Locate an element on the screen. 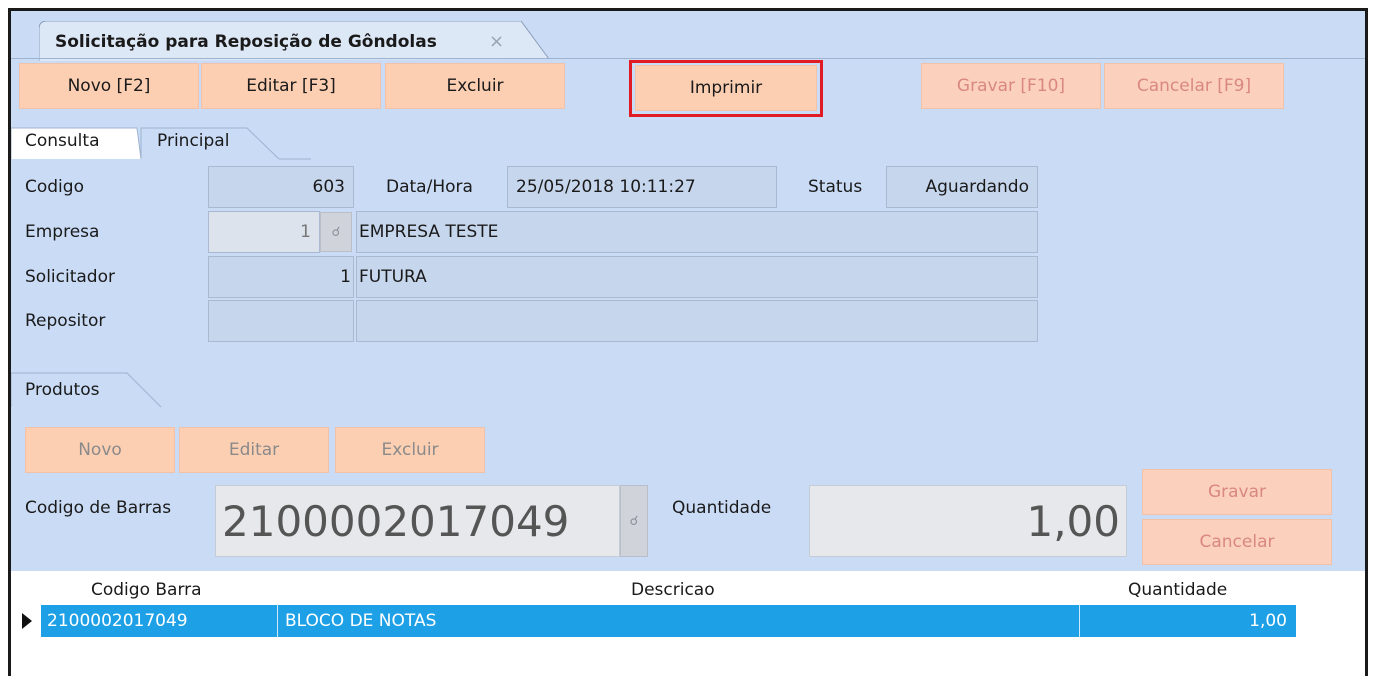  close-icon: × is located at coordinates (496, 41).